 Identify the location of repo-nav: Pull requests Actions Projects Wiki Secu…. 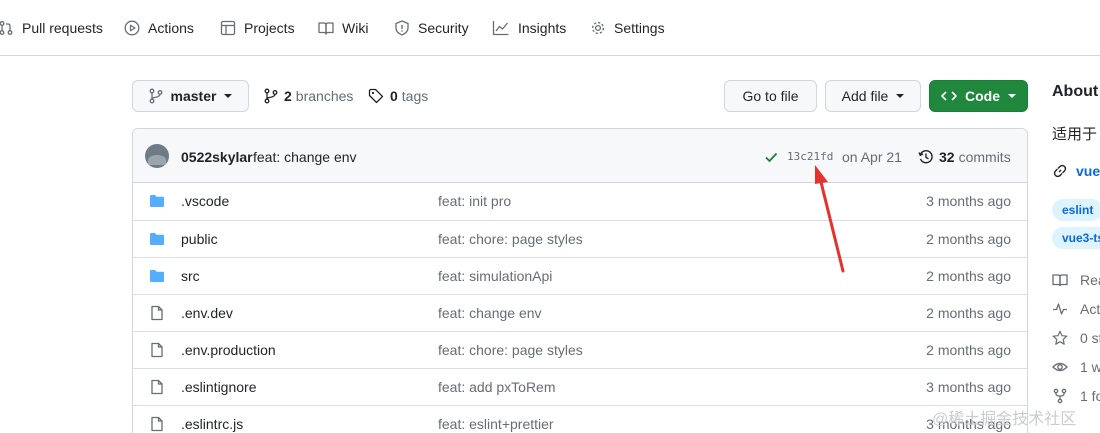
(550, 28).